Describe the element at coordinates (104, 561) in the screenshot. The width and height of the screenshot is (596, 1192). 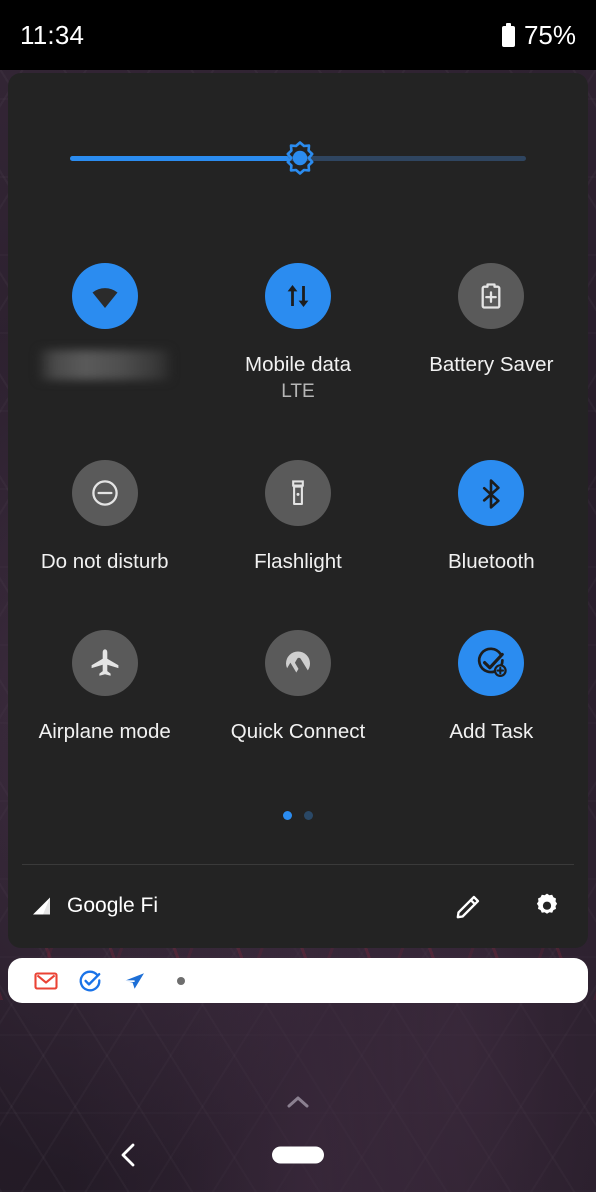
I see `tile-label-do-not-disturb: Do not disturb` at that location.